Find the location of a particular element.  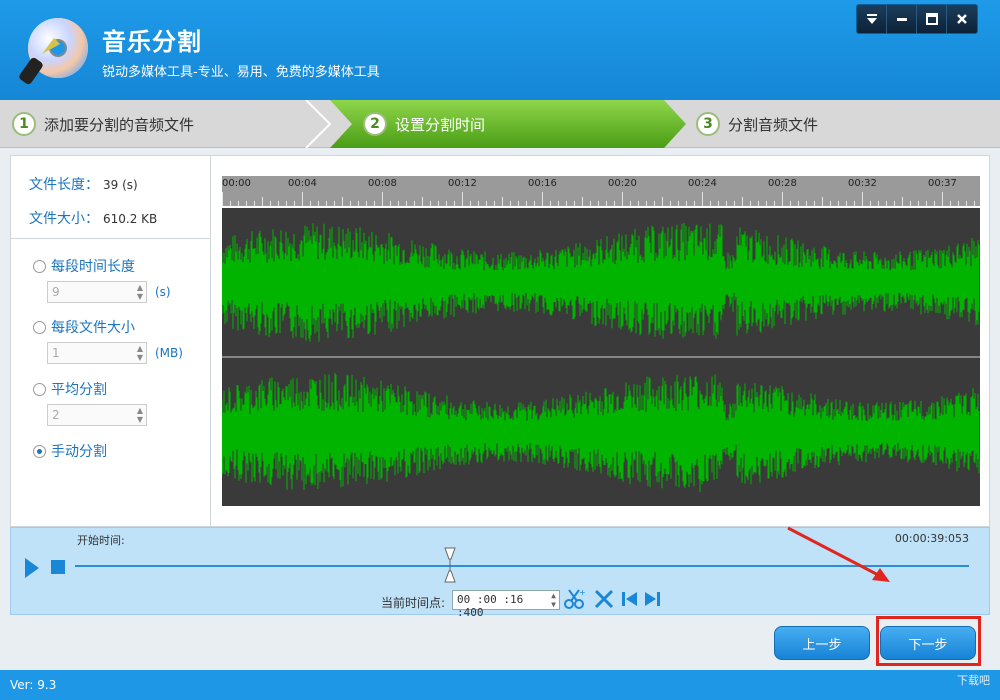

step-3: 3 分割音频文件 is located at coordinates (757, 124).